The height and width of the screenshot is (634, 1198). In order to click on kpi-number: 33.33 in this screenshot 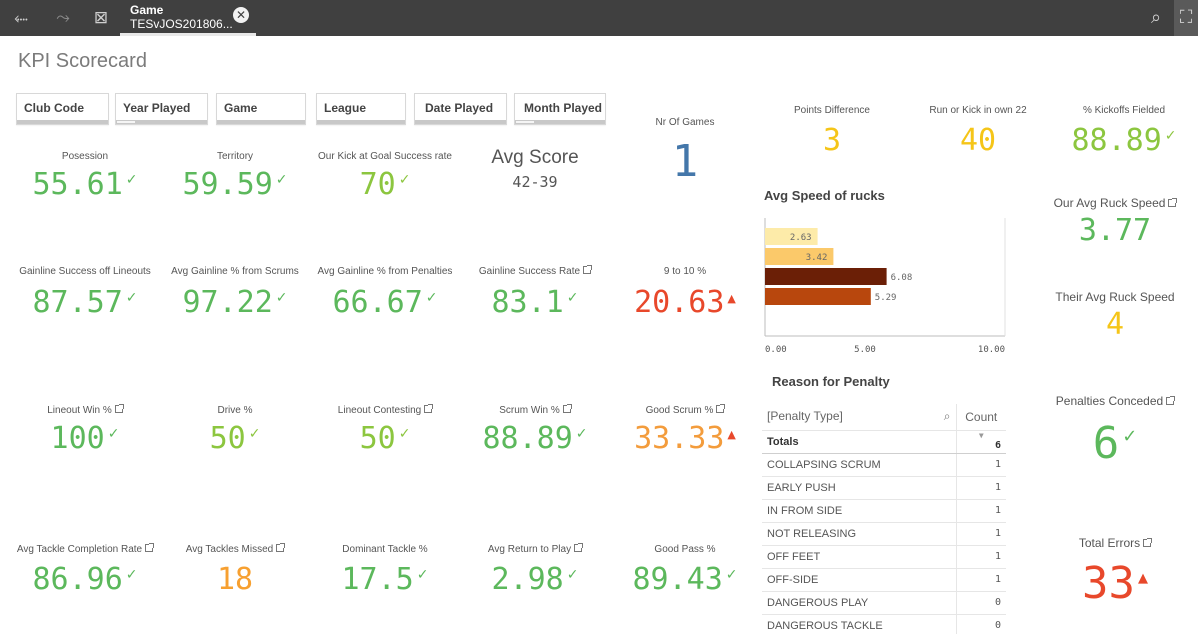, I will do `click(679, 438)`.